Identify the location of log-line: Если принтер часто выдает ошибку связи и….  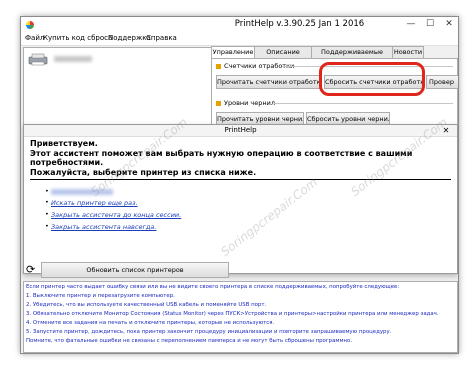
(213, 287).